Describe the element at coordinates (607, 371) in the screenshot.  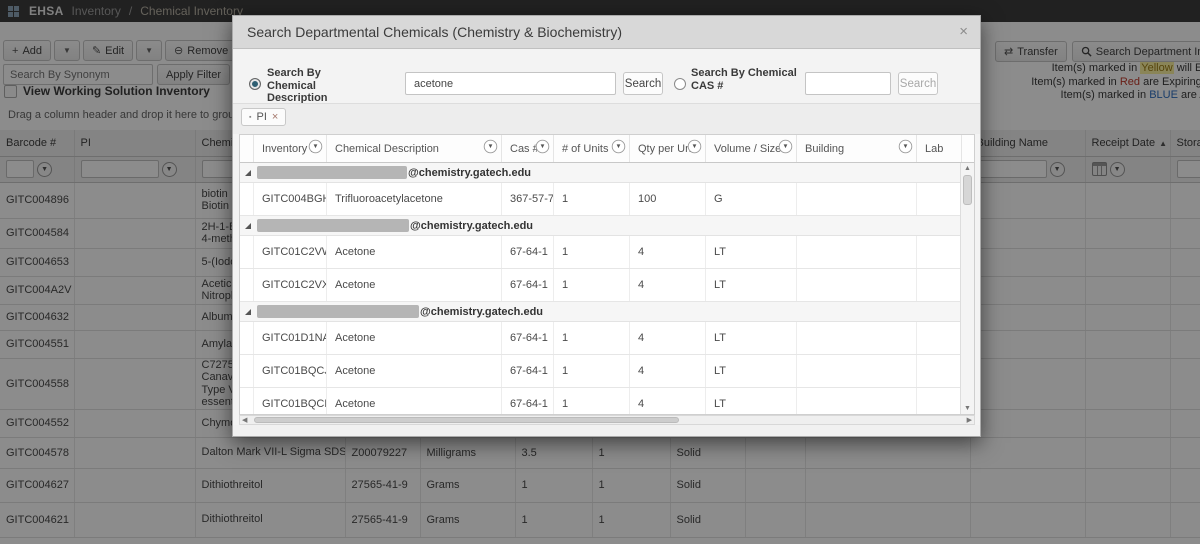
I see `result-row: GITC01BQCJ Acetone 67-64-1 1 4 LT` at that location.